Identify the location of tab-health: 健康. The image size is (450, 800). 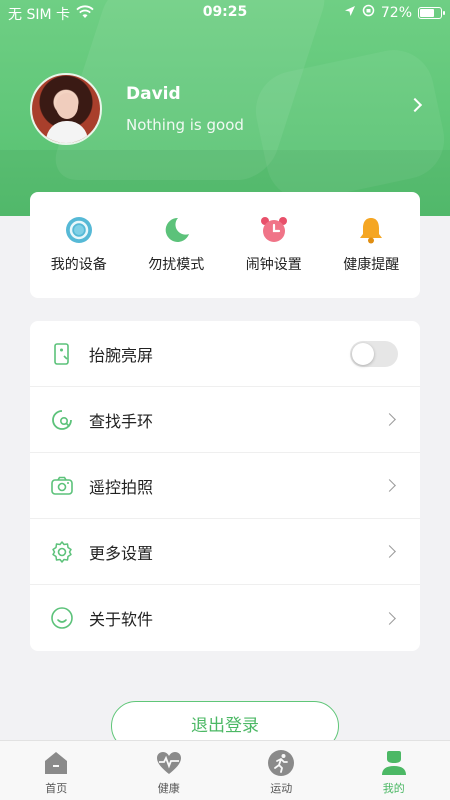
(169, 770).